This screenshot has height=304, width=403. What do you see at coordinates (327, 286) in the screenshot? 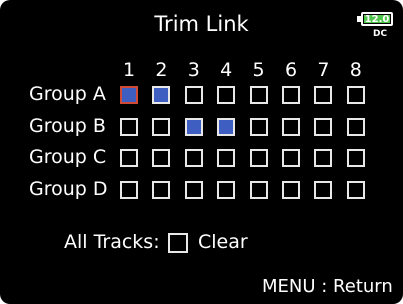
I see `menu-return-hint: MENU : Return` at bounding box center [327, 286].